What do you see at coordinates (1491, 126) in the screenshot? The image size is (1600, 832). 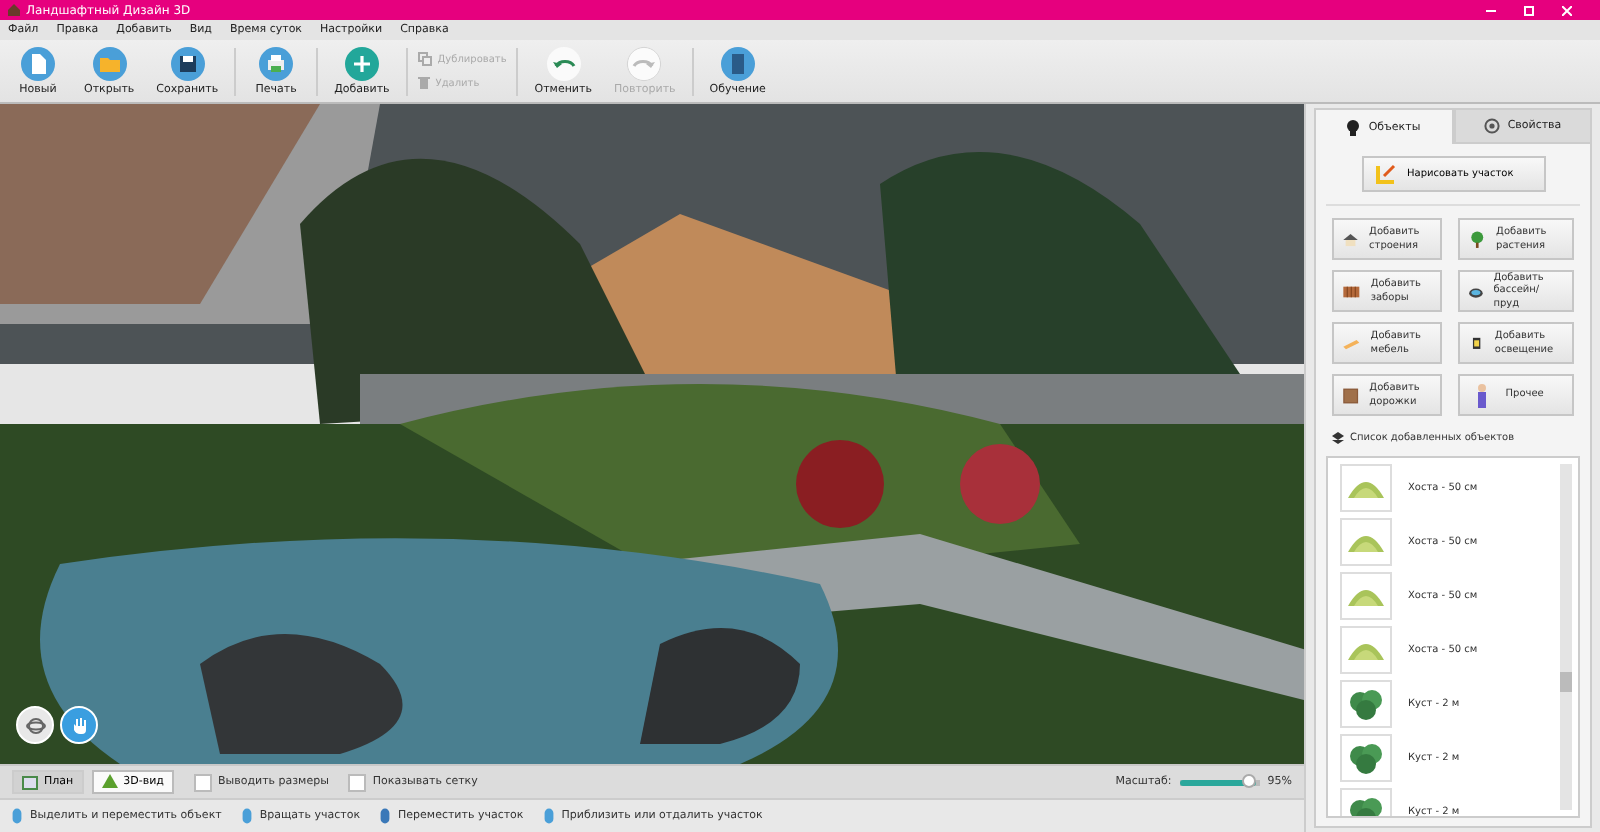 I see `settings-icon` at bounding box center [1491, 126].